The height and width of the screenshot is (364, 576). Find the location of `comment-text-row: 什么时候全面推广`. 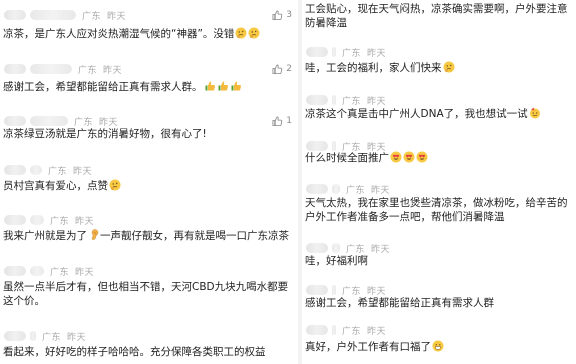

comment-text-row: 什么时候全面推广 is located at coordinates (437, 158).